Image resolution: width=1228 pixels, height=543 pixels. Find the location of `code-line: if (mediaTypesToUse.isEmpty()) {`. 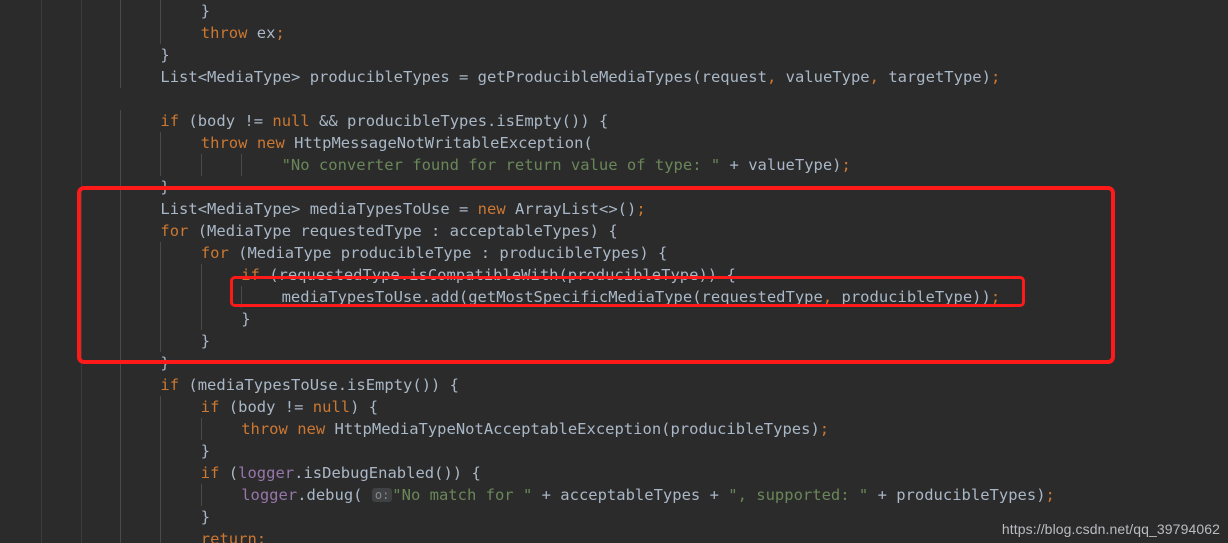

code-line: if (mediaTypesToUse.isEmpty()) { is located at coordinates (309, 385).